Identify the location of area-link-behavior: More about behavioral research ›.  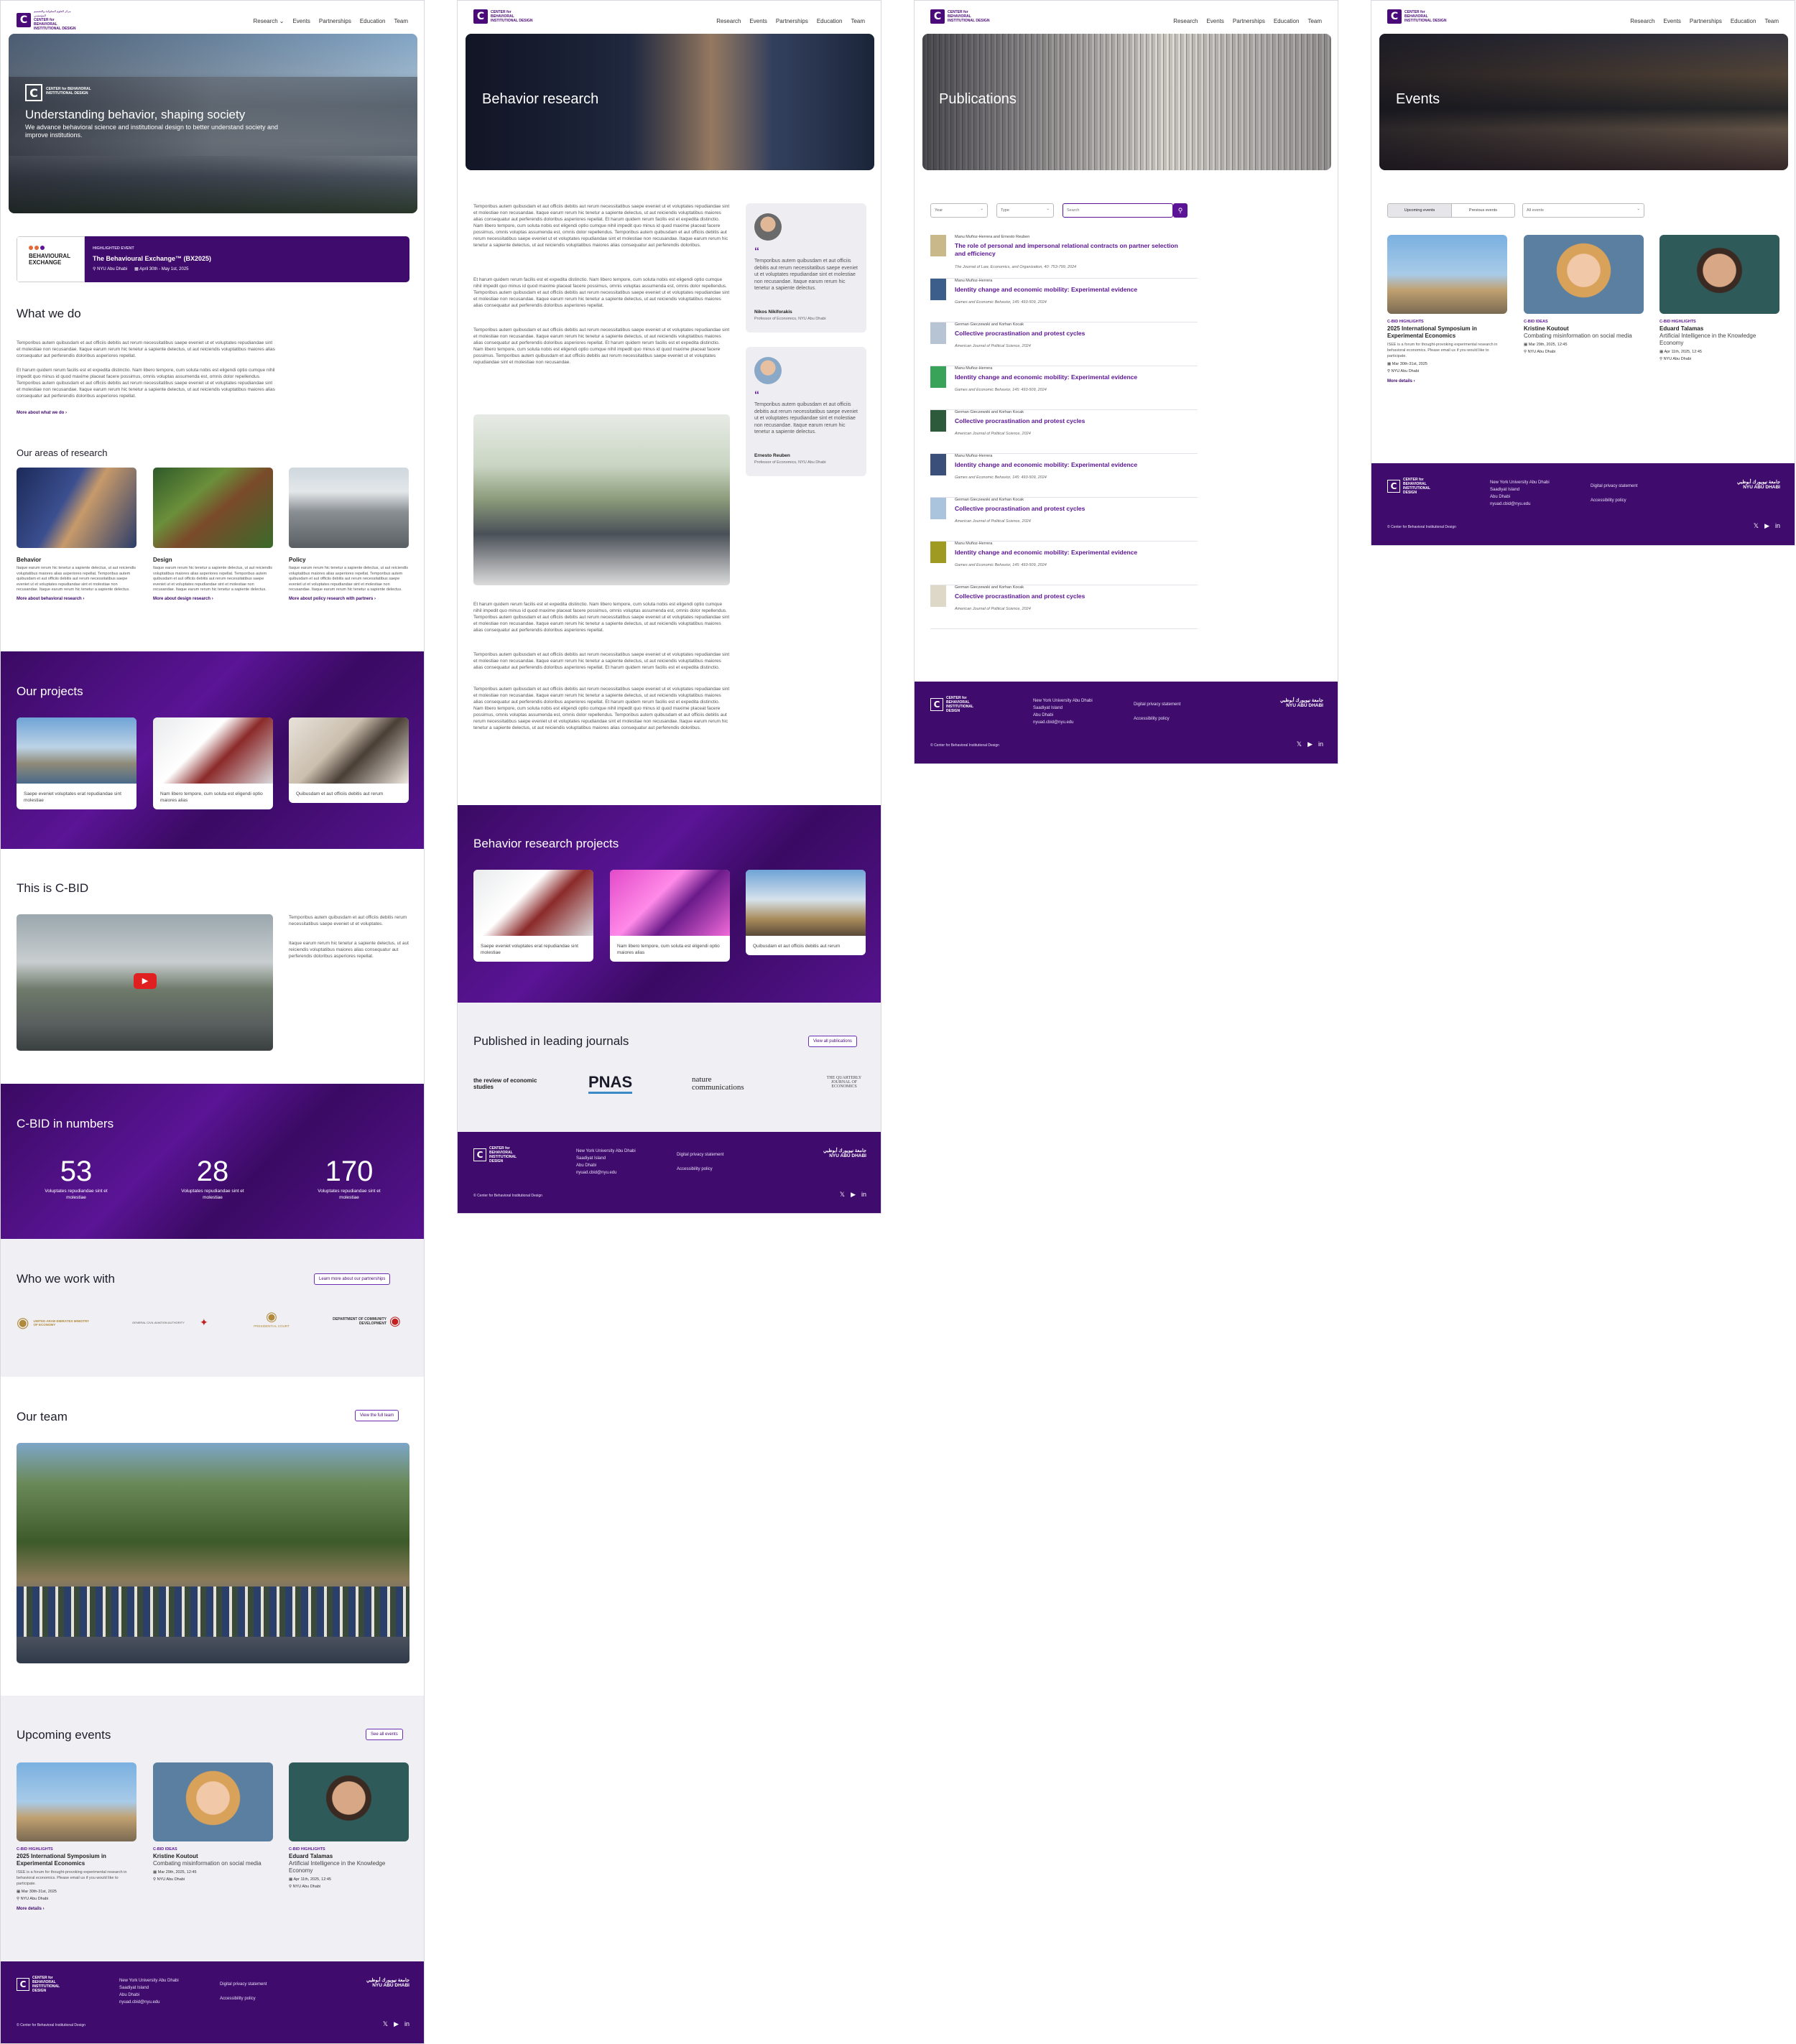
(76, 599).